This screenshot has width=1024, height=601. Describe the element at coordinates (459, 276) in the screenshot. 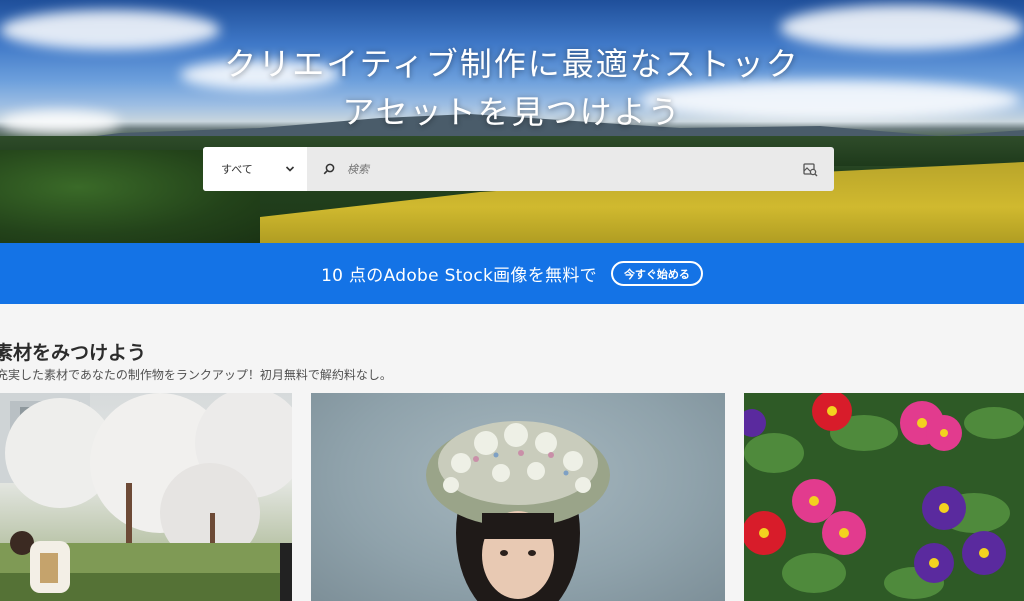

I see `banner-text: 10 点のAdobe Stock画像を無料で` at that location.